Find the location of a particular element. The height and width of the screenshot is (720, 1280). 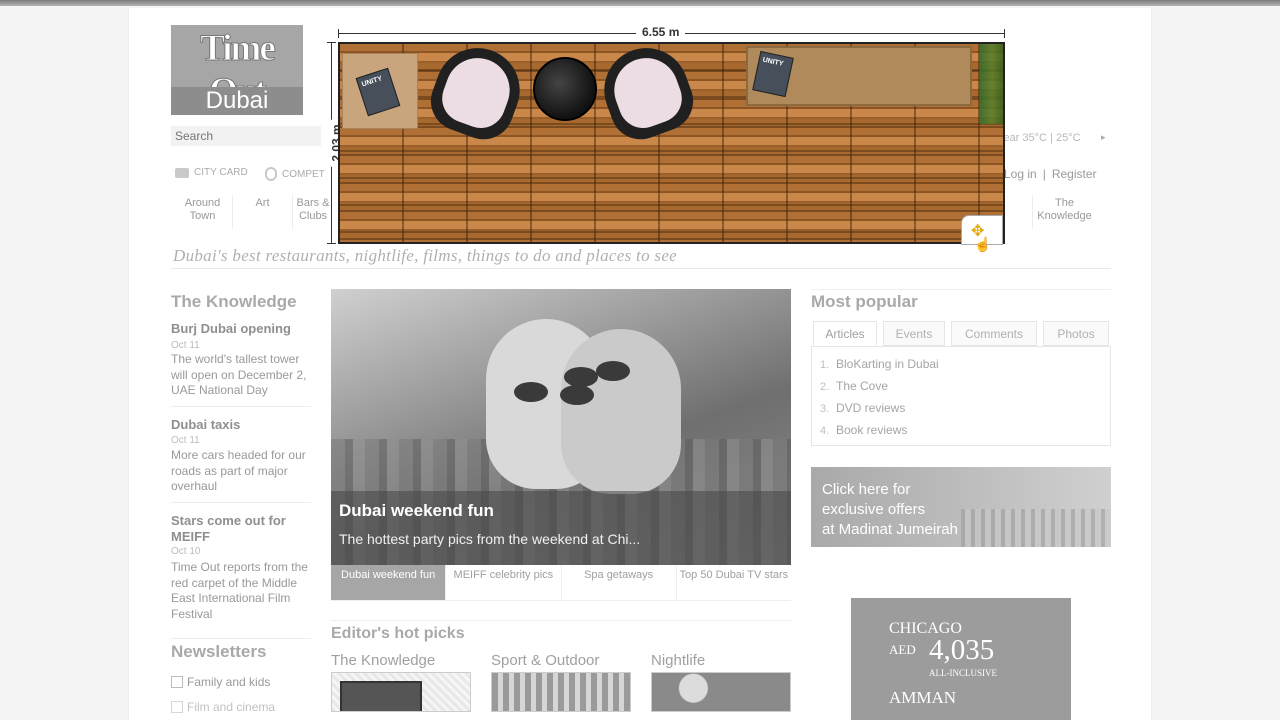

nav-around-town: Around Town is located at coordinates (203, 212).